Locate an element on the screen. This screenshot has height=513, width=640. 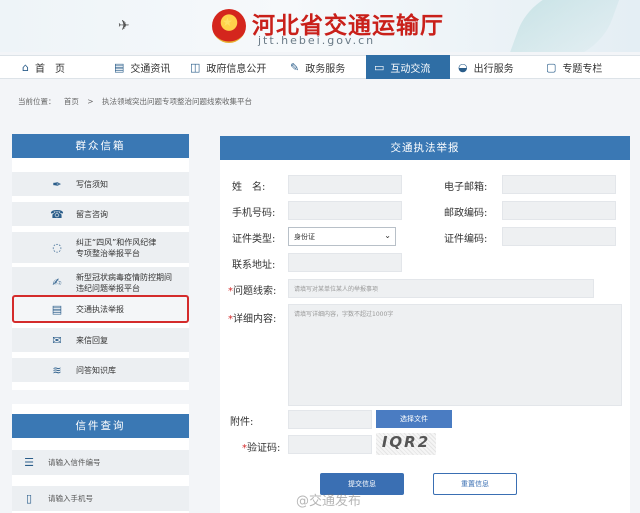
list-icon: ☰ is located at coordinates (29, 462).